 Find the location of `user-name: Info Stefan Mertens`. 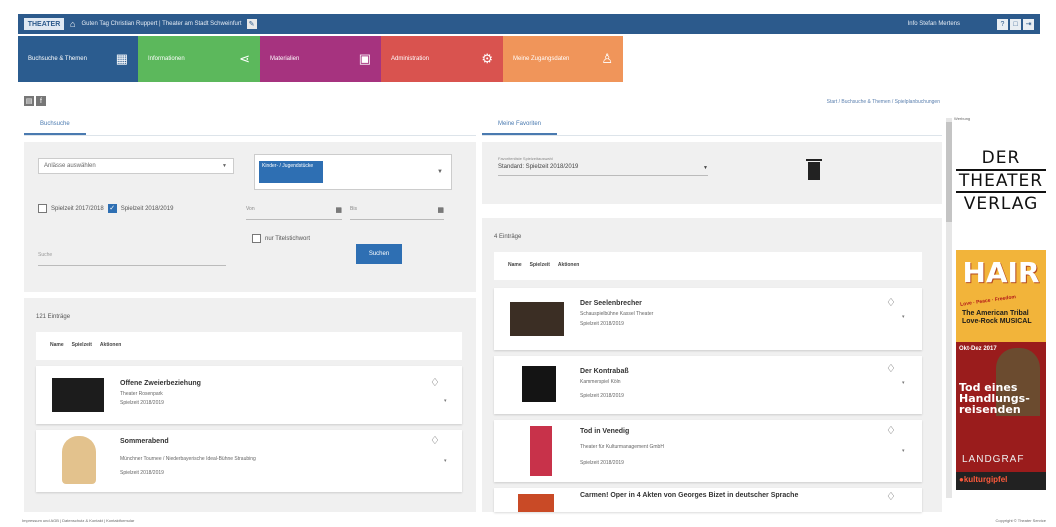

user-name: Info Stefan Mertens is located at coordinates (934, 24).